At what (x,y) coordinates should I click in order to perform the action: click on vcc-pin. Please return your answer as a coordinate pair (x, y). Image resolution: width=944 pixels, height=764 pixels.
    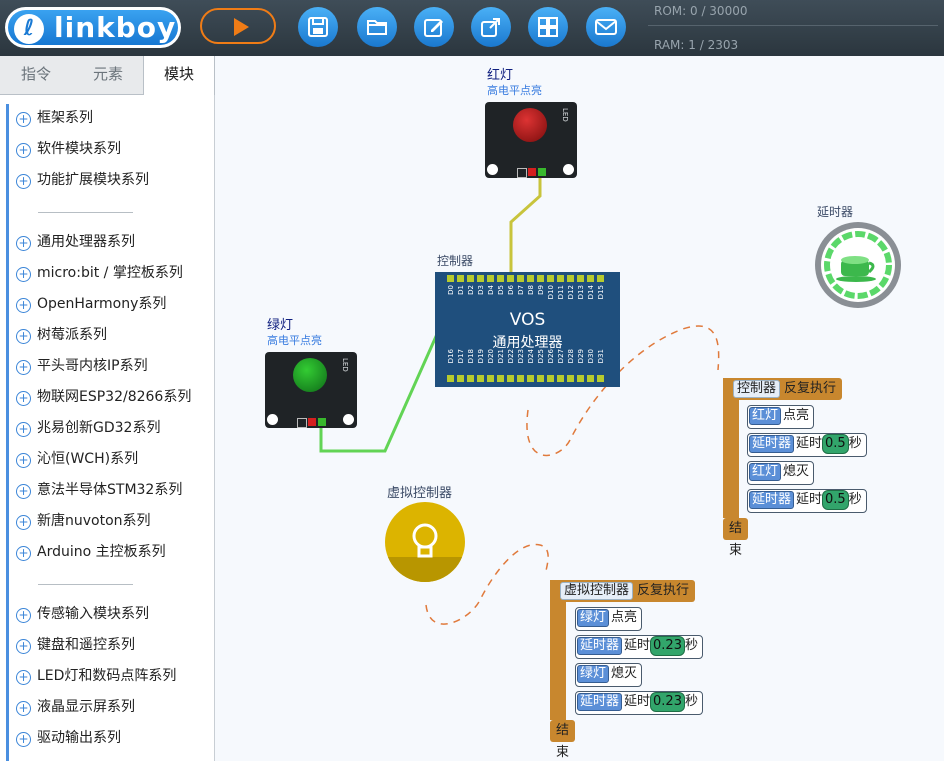
    Looking at the image, I should click on (532, 172).